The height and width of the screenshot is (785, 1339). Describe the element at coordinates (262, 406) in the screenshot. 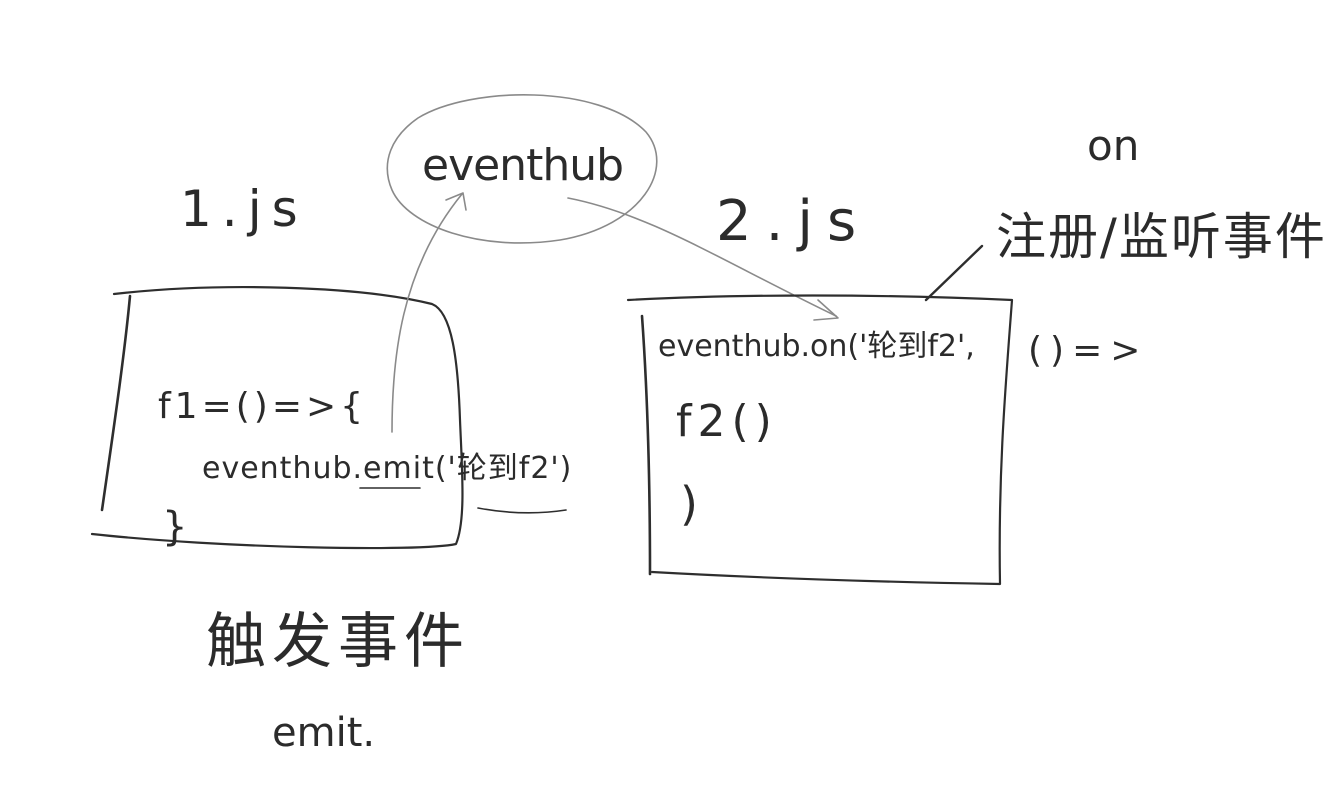

I see `file-one-code-line1: f1=()=>{` at that location.